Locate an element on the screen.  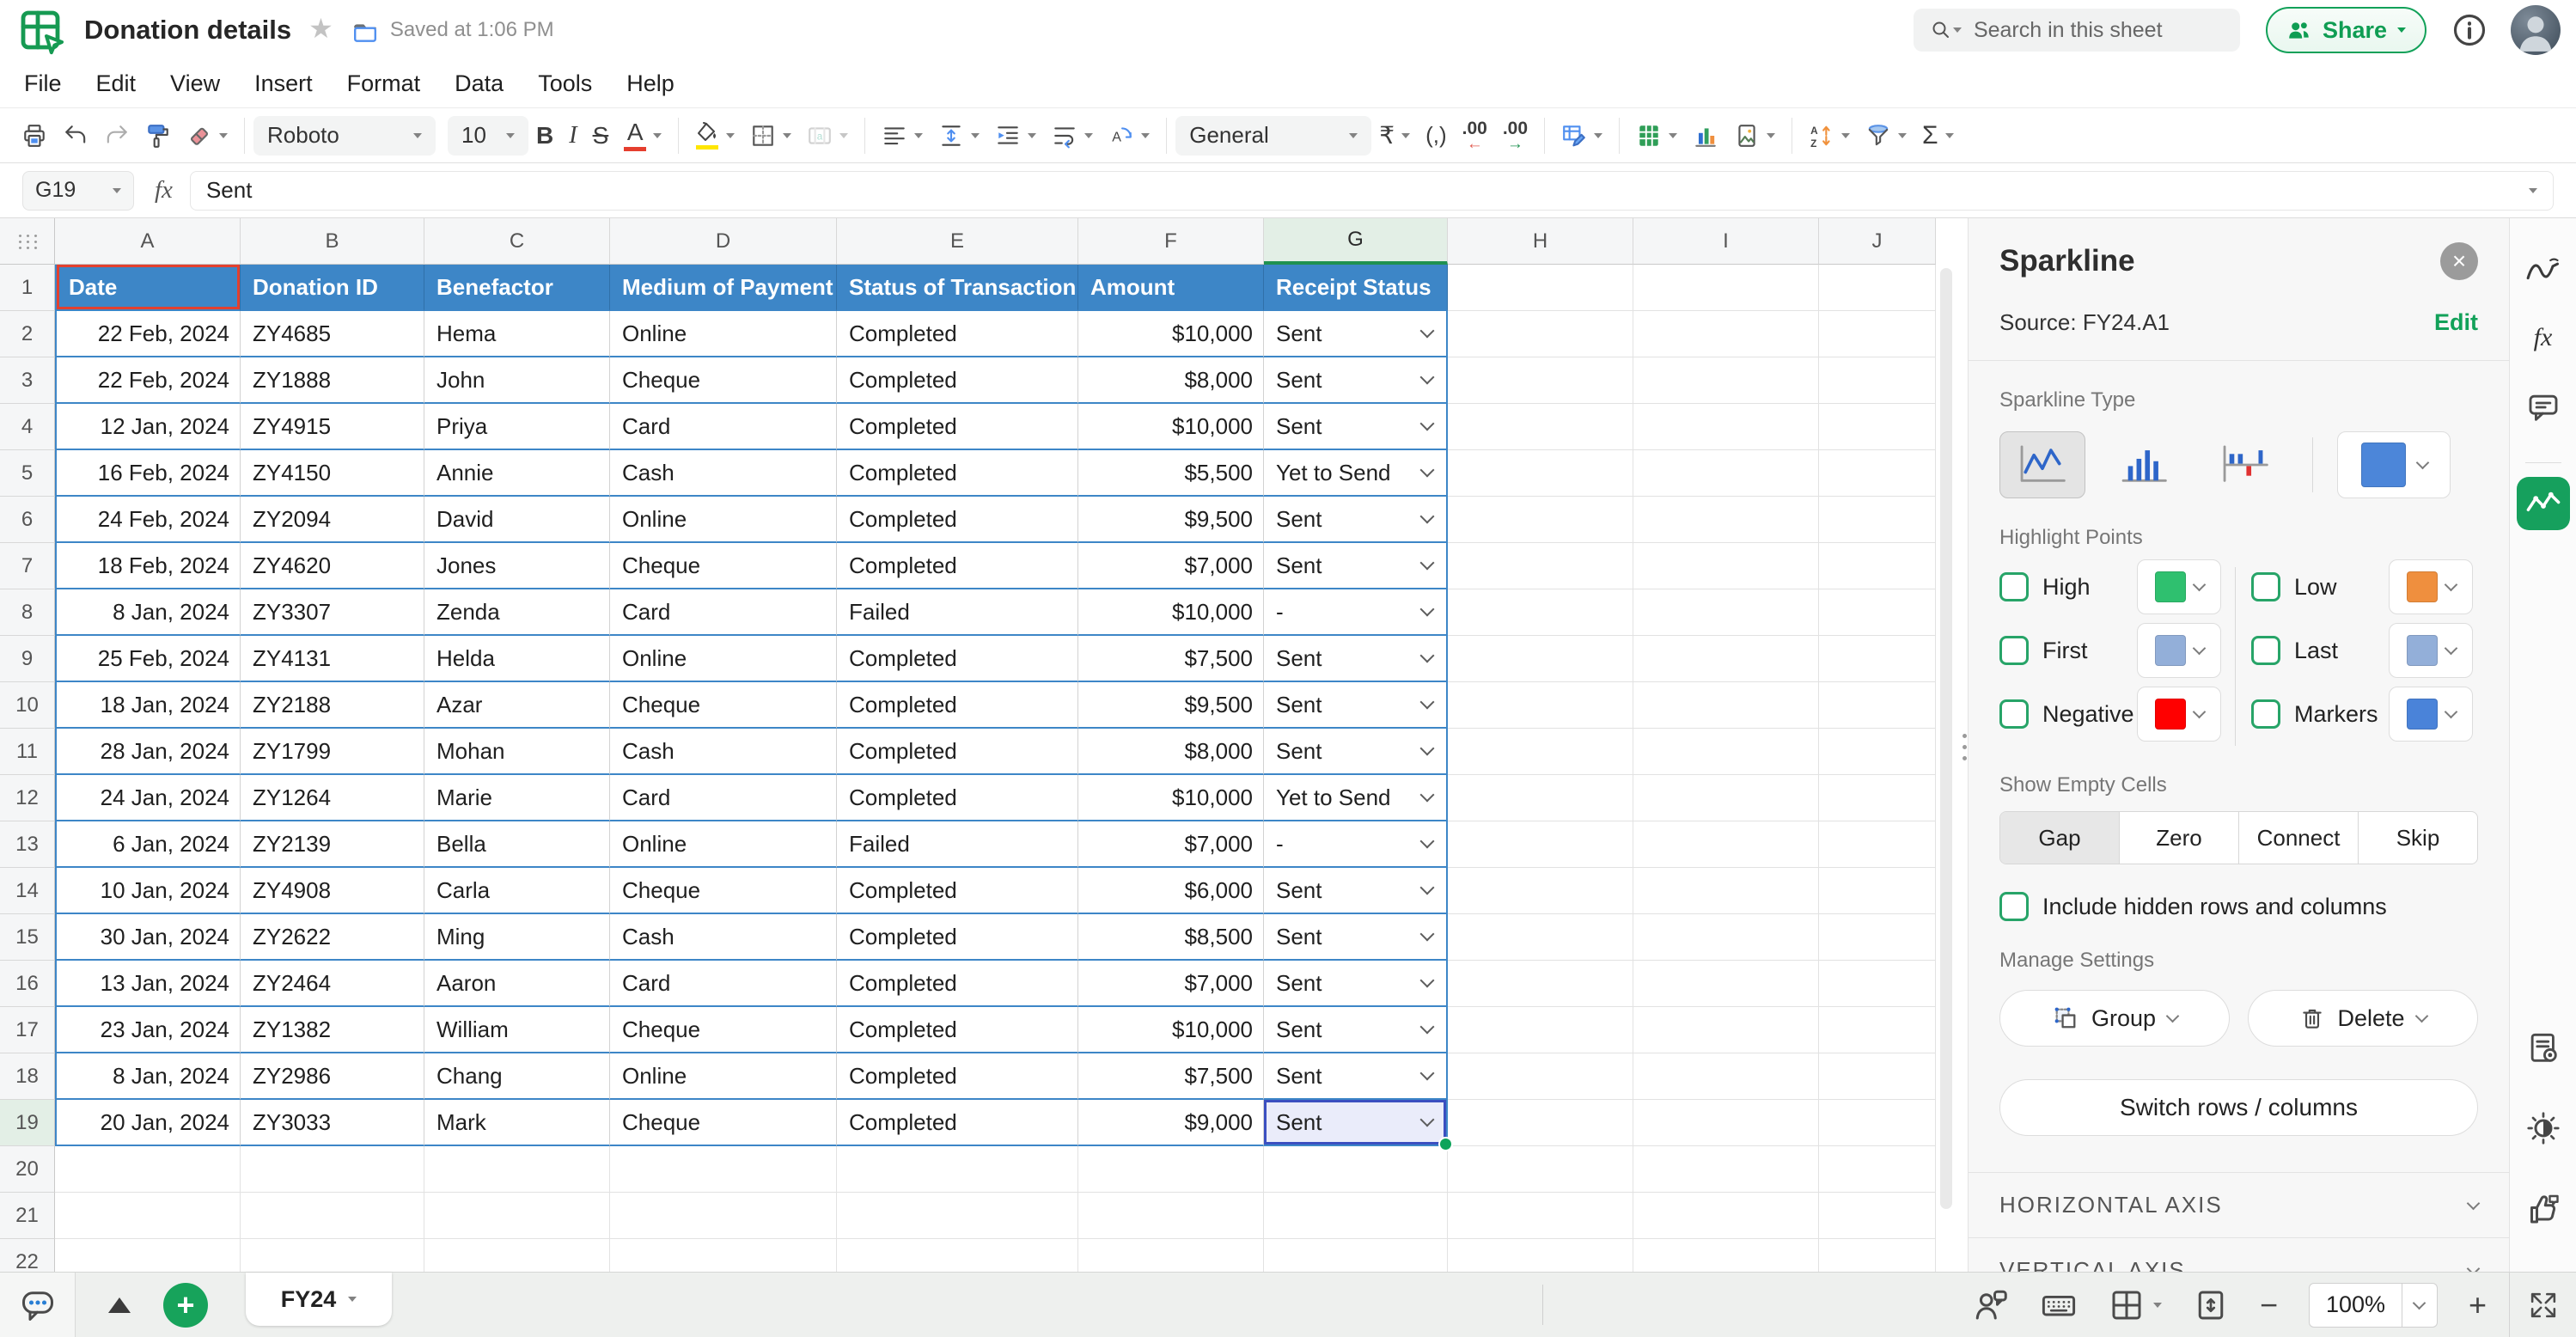
cell-J7 is located at coordinates (1878, 566).